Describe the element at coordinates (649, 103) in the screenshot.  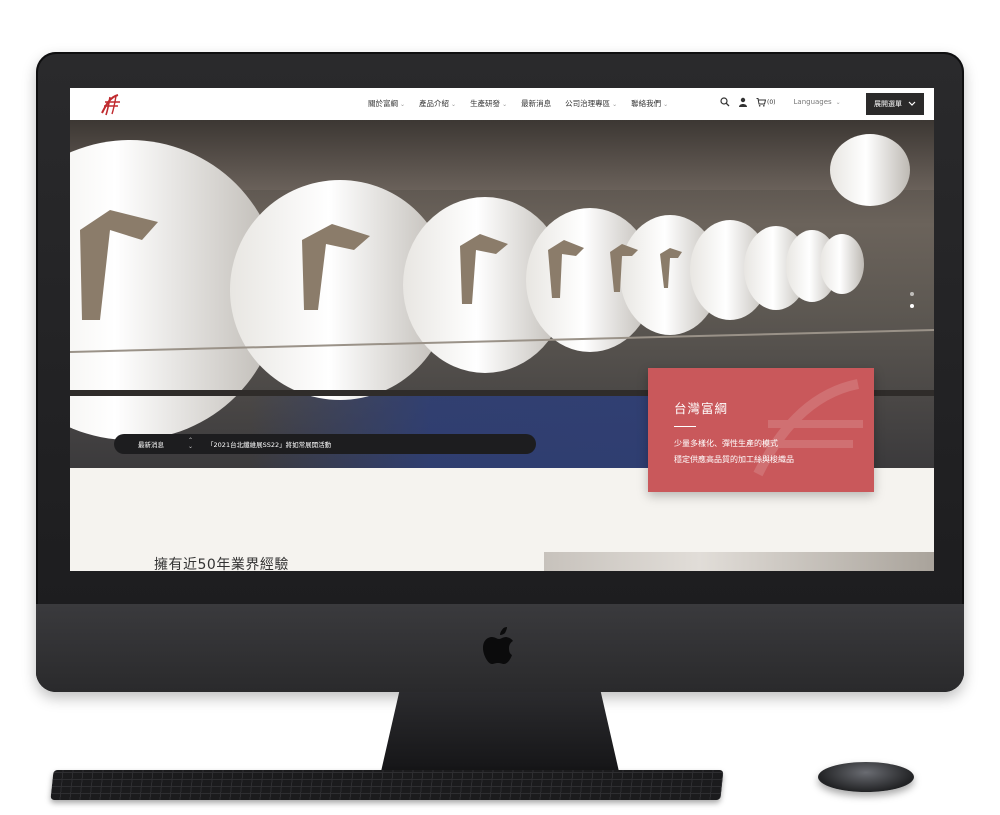
I see `menu-item-contact: 聯絡我們 ⌄` at that location.